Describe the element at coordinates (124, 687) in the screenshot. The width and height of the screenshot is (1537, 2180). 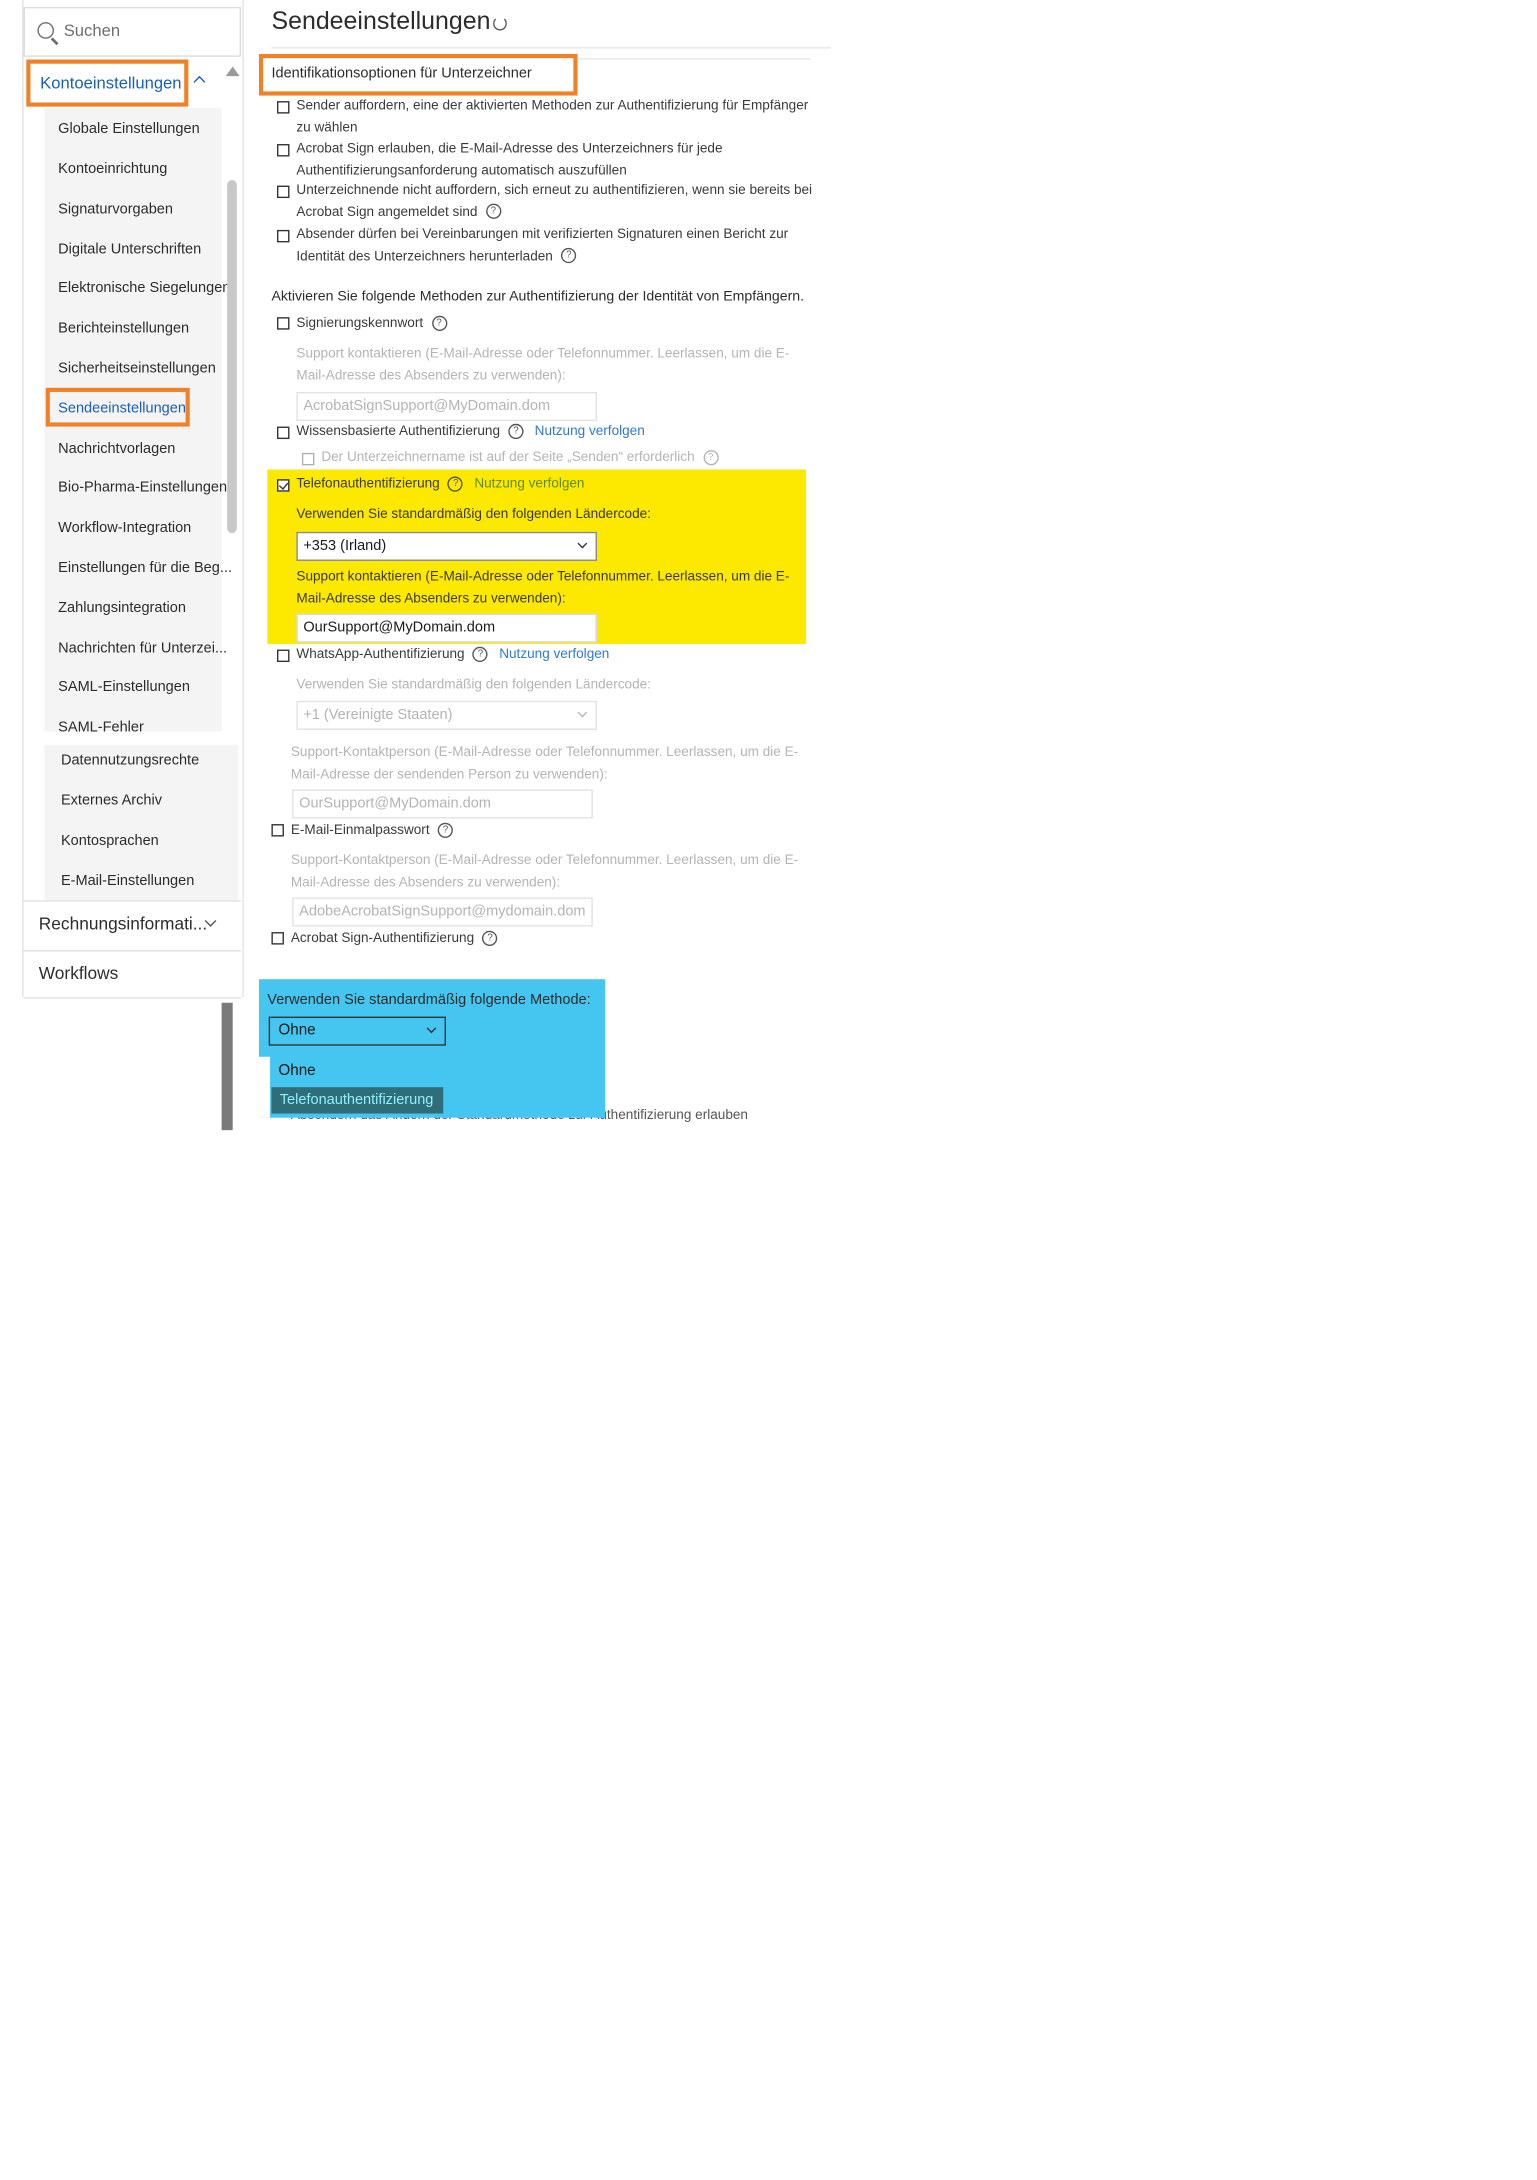
I see `sidebar-item-saml-einstellungen: SAML-Einstellungen` at that location.